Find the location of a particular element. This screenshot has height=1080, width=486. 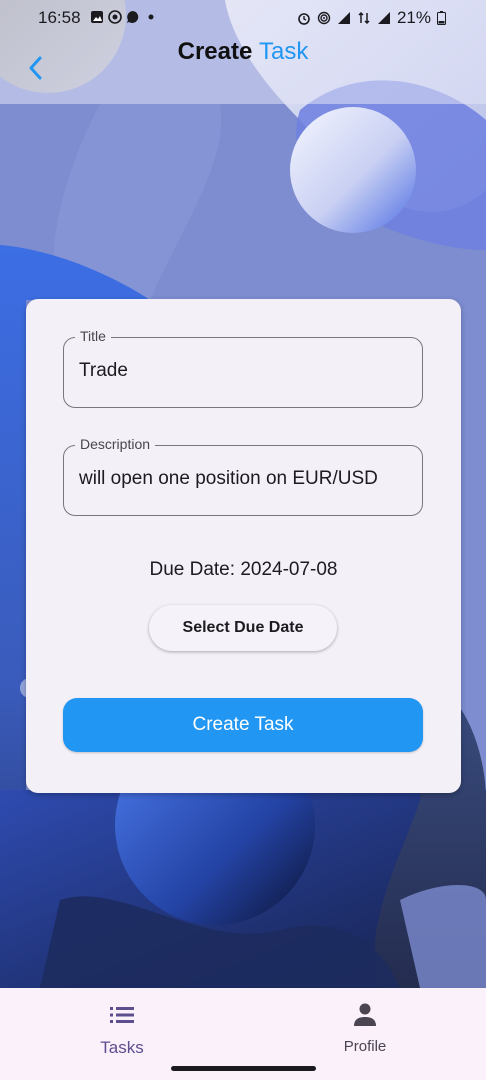

page-title-part1: Create is located at coordinates (215, 51).